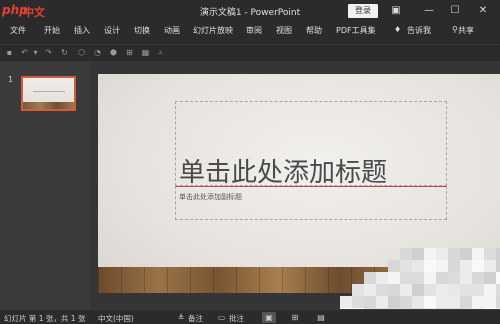 The image size is (500, 324). Describe the element at coordinates (321, 317) in the screenshot. I see `reading-view-icon: ▤` at that location.